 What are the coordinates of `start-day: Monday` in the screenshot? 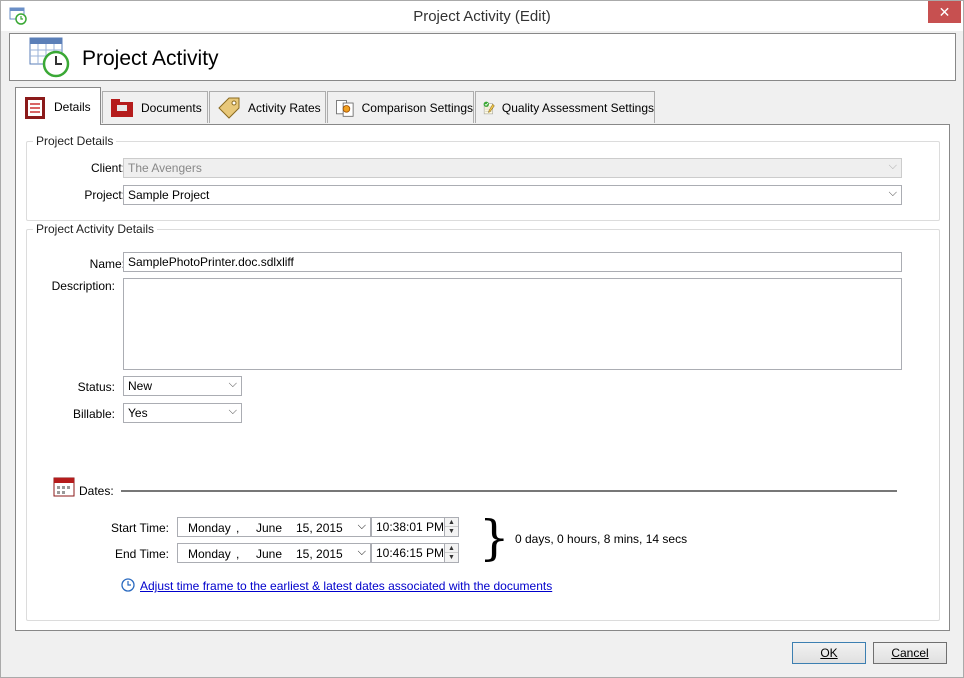 It's located at (209, 528).